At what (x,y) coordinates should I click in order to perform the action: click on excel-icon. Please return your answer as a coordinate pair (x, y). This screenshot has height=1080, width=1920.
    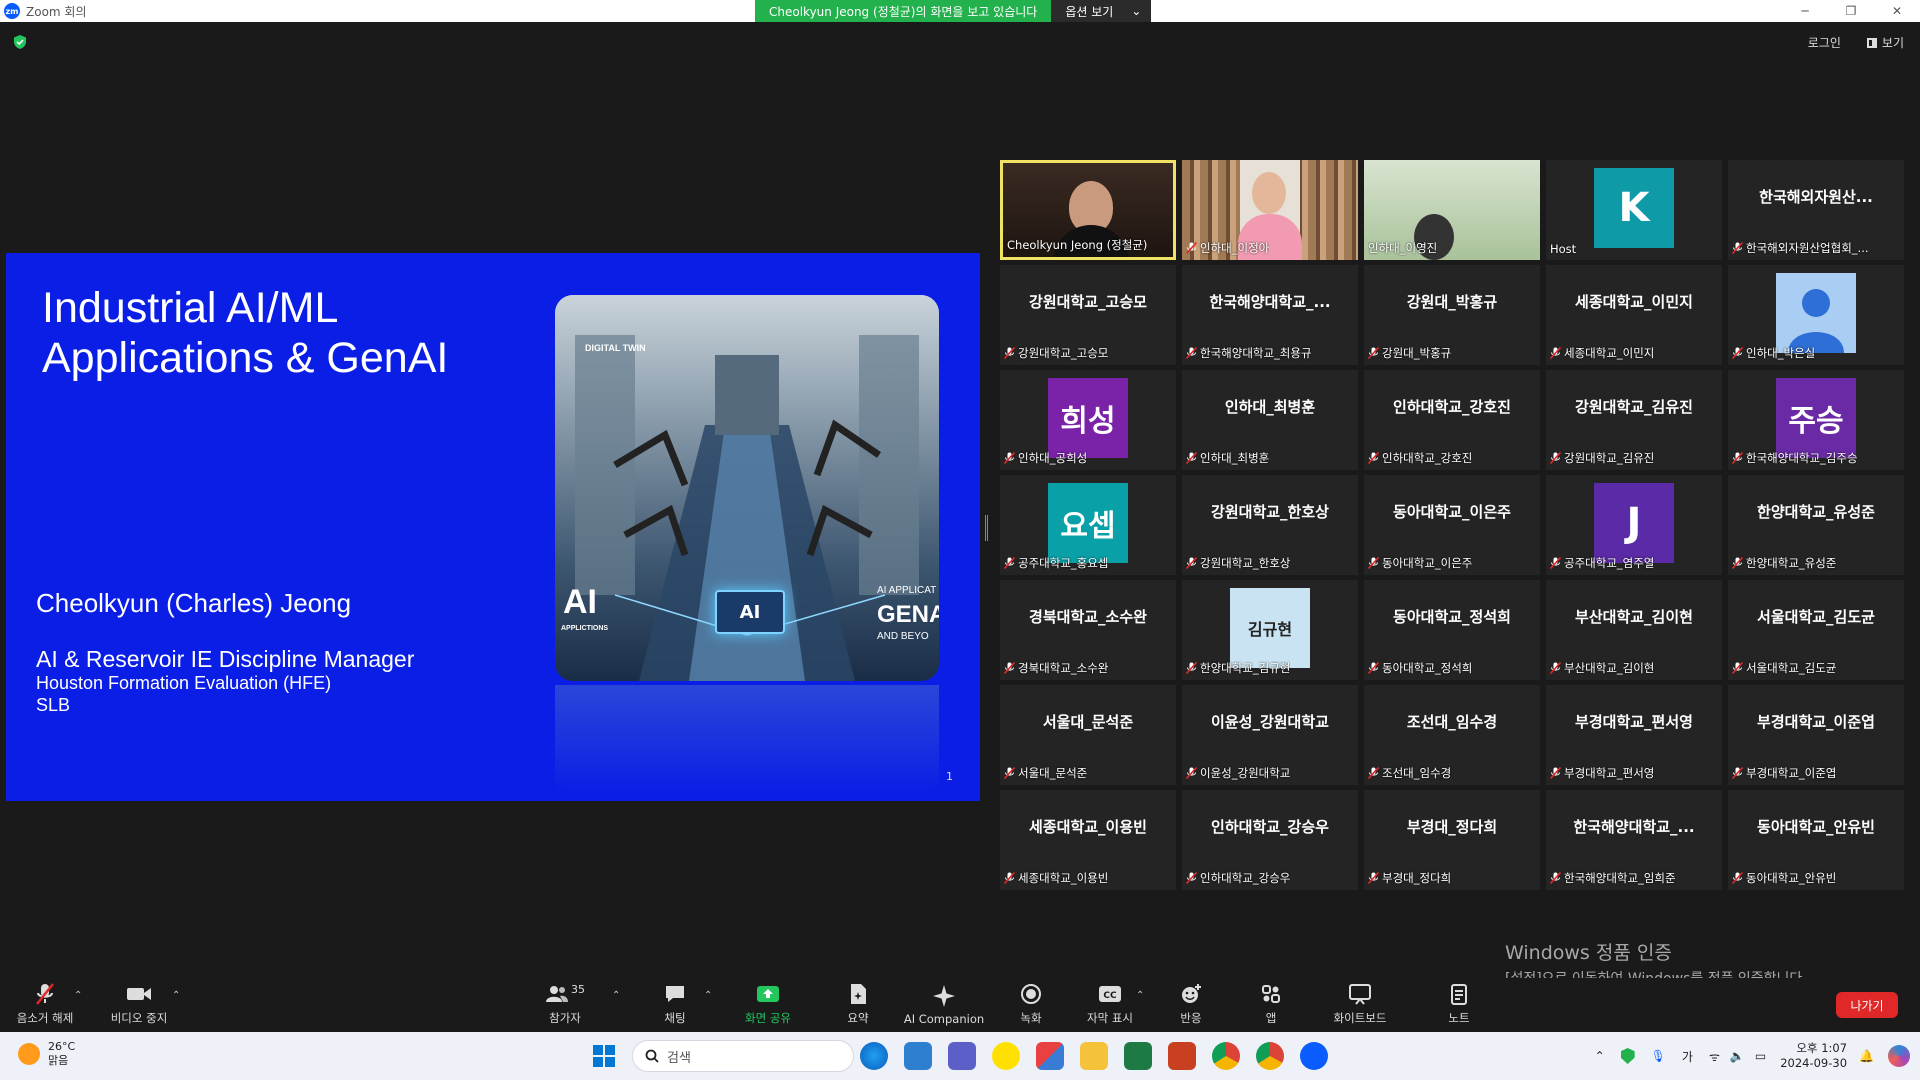
    Looking at the image, I should click on (1138, 1056).